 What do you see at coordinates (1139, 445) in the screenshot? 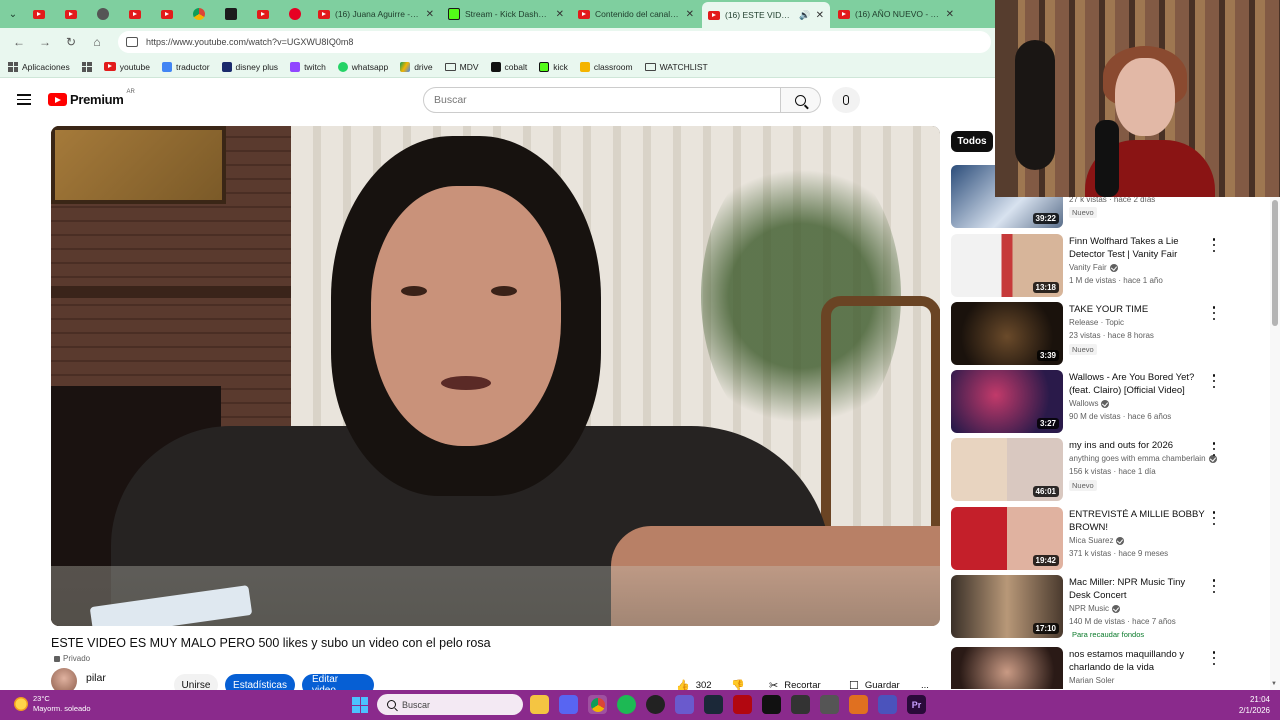
I see `recommendation-title: my ins and outs for 2026` at bounding box center [1139, 445].